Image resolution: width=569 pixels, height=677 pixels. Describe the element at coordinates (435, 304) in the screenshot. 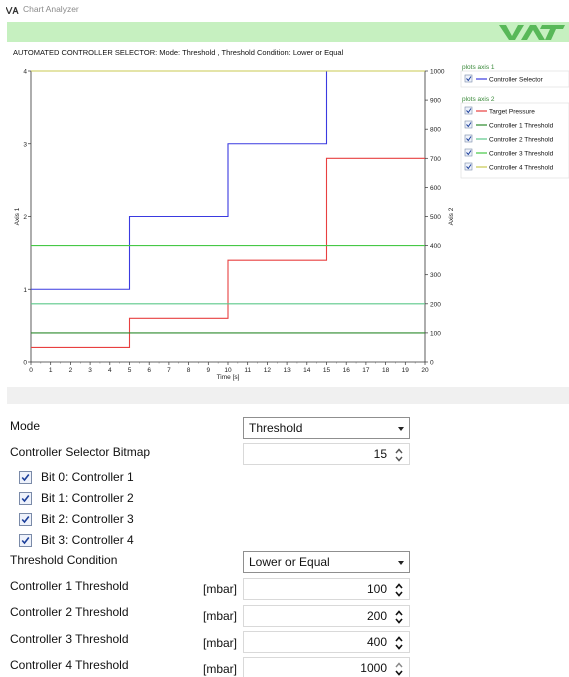

I see `y-right-tick-label: 200` at that location.